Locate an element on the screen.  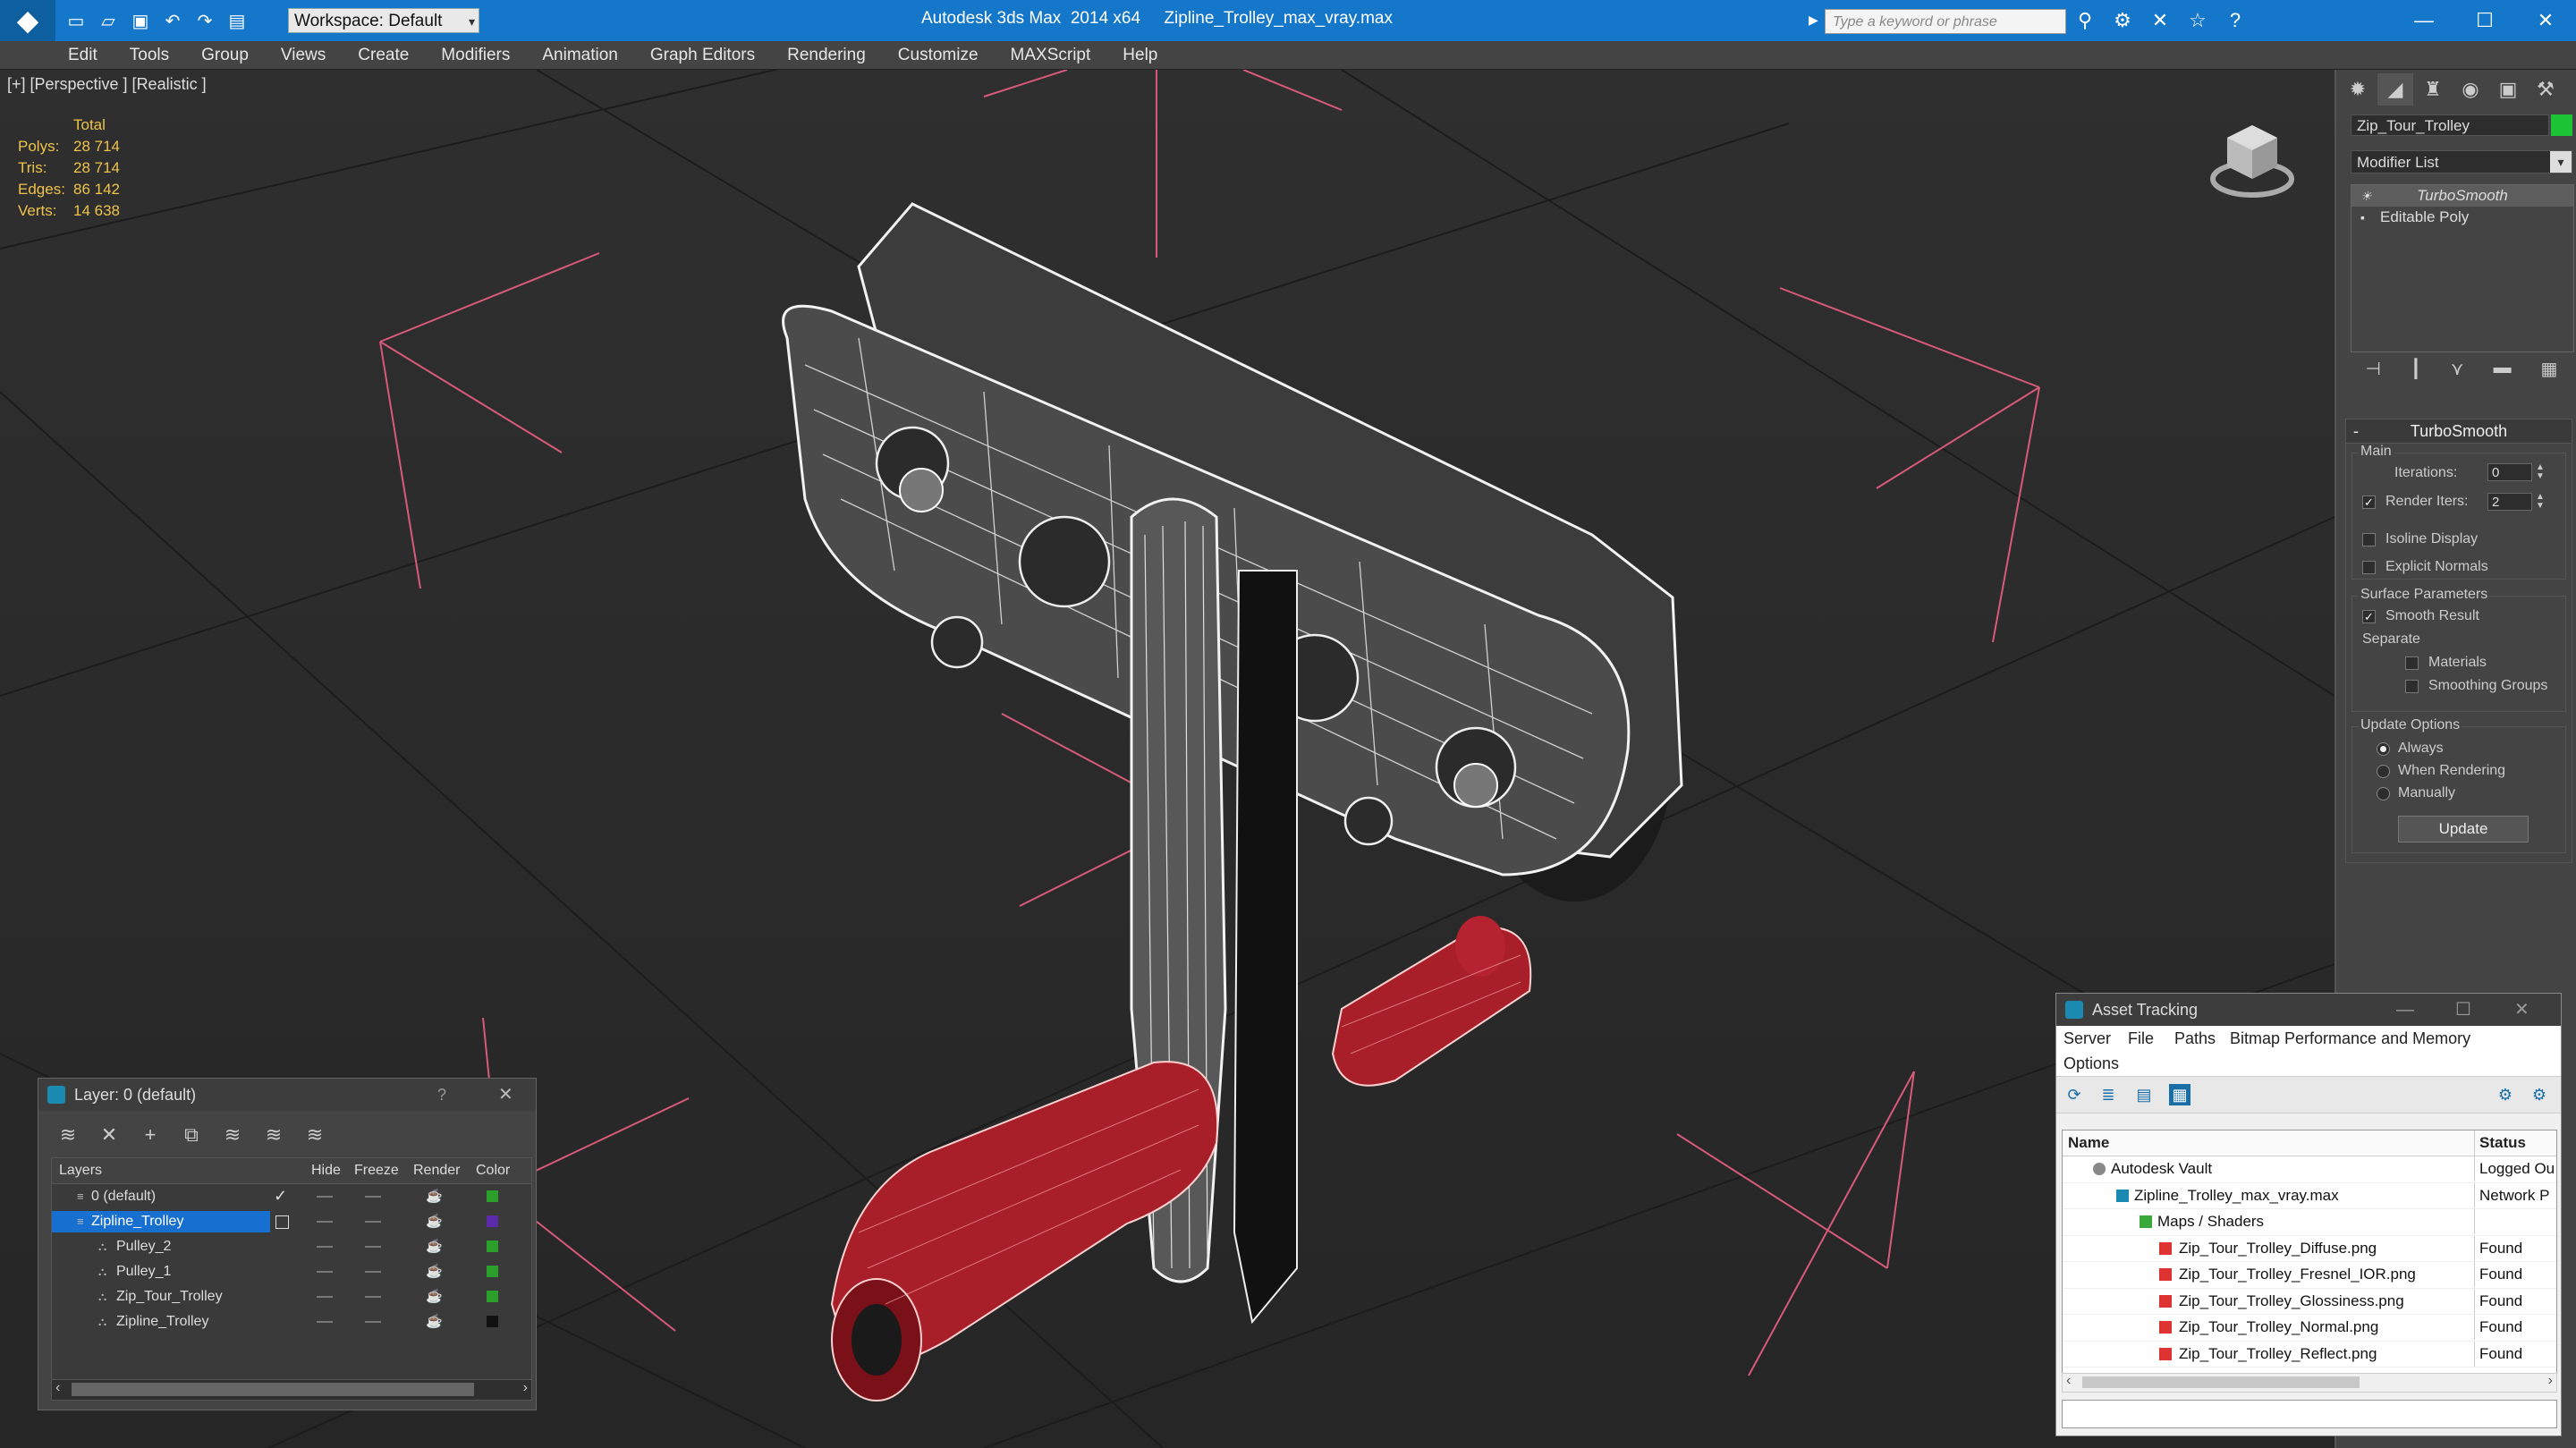
open-file-icon: ▱ is located at coordinates (108, 20).